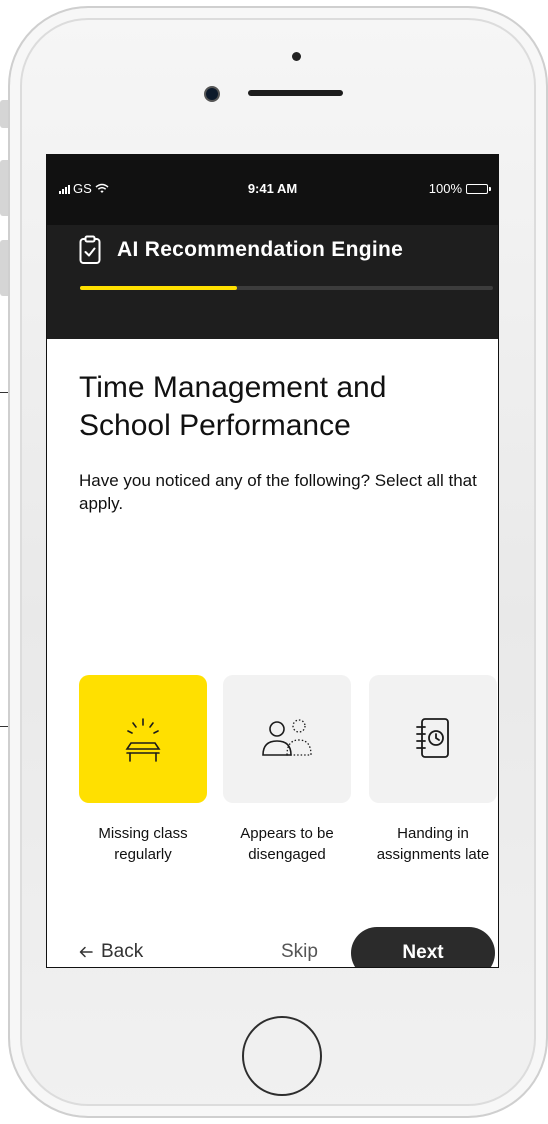 Image resolution: width=548 pixels, height=1124 pixels. Describe the element at coordinates (4, 268) in the screenshot. I see `volume-down-button` at that location.